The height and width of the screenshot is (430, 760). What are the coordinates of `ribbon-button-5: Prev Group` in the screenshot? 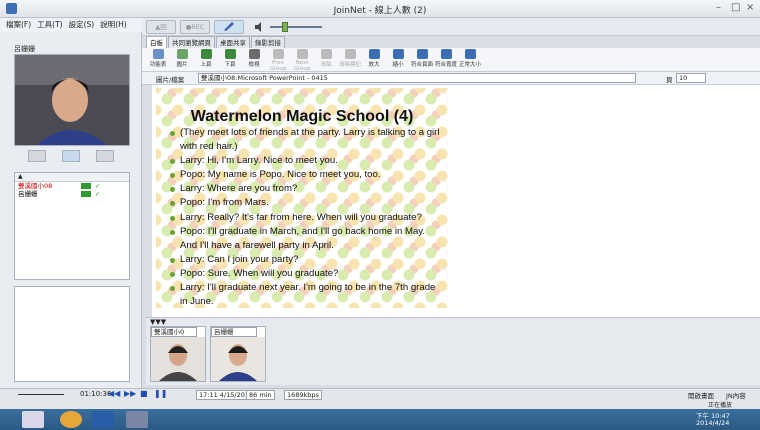 It's located at (278, 60).